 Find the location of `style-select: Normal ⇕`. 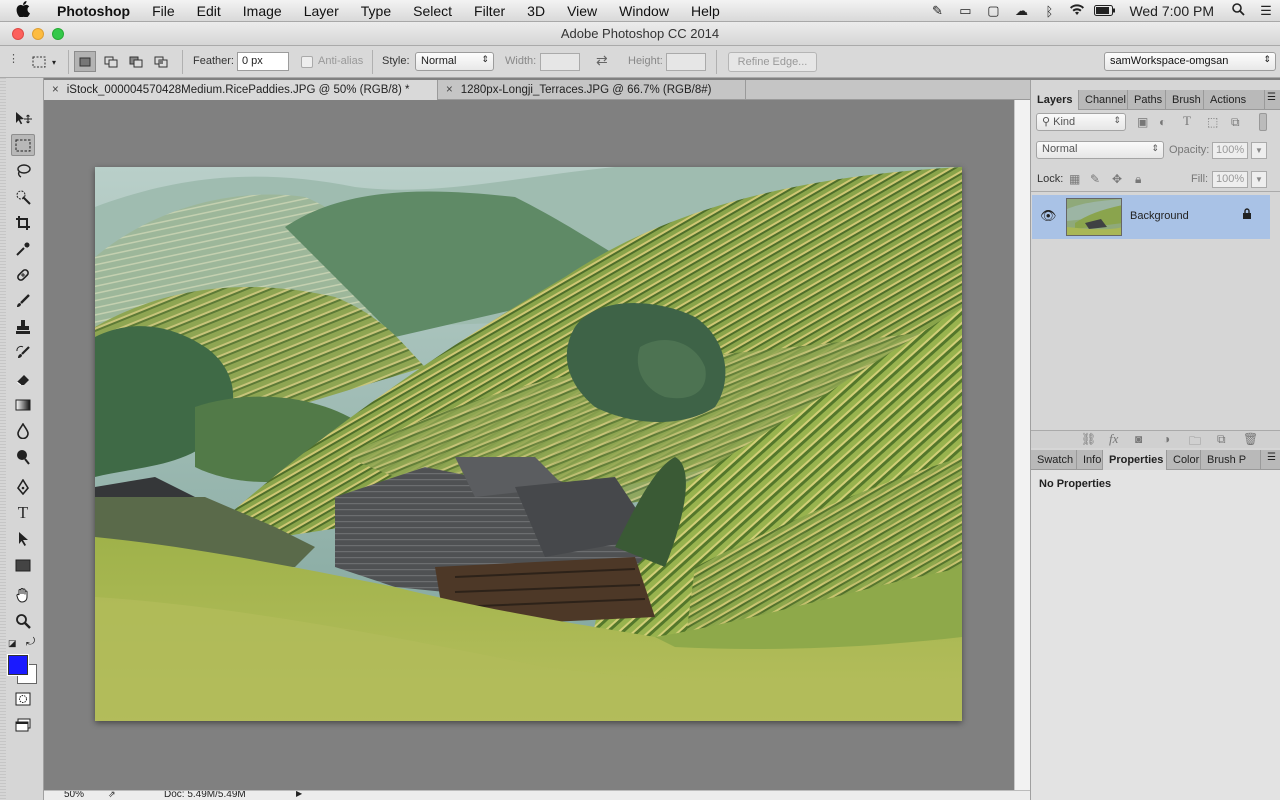

style-select: Normal ⇕ is located at coordinates (454, 61).